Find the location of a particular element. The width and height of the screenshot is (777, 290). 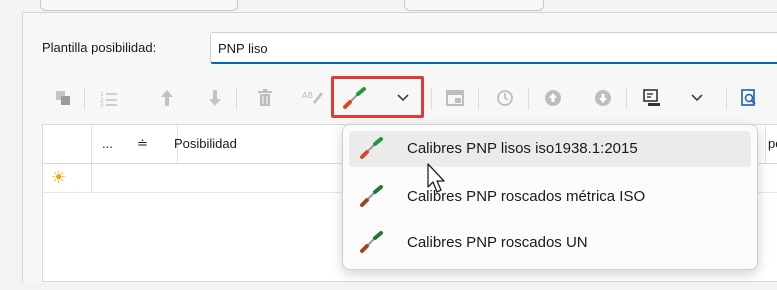

trash-icon is located at coordinates (265, 98).